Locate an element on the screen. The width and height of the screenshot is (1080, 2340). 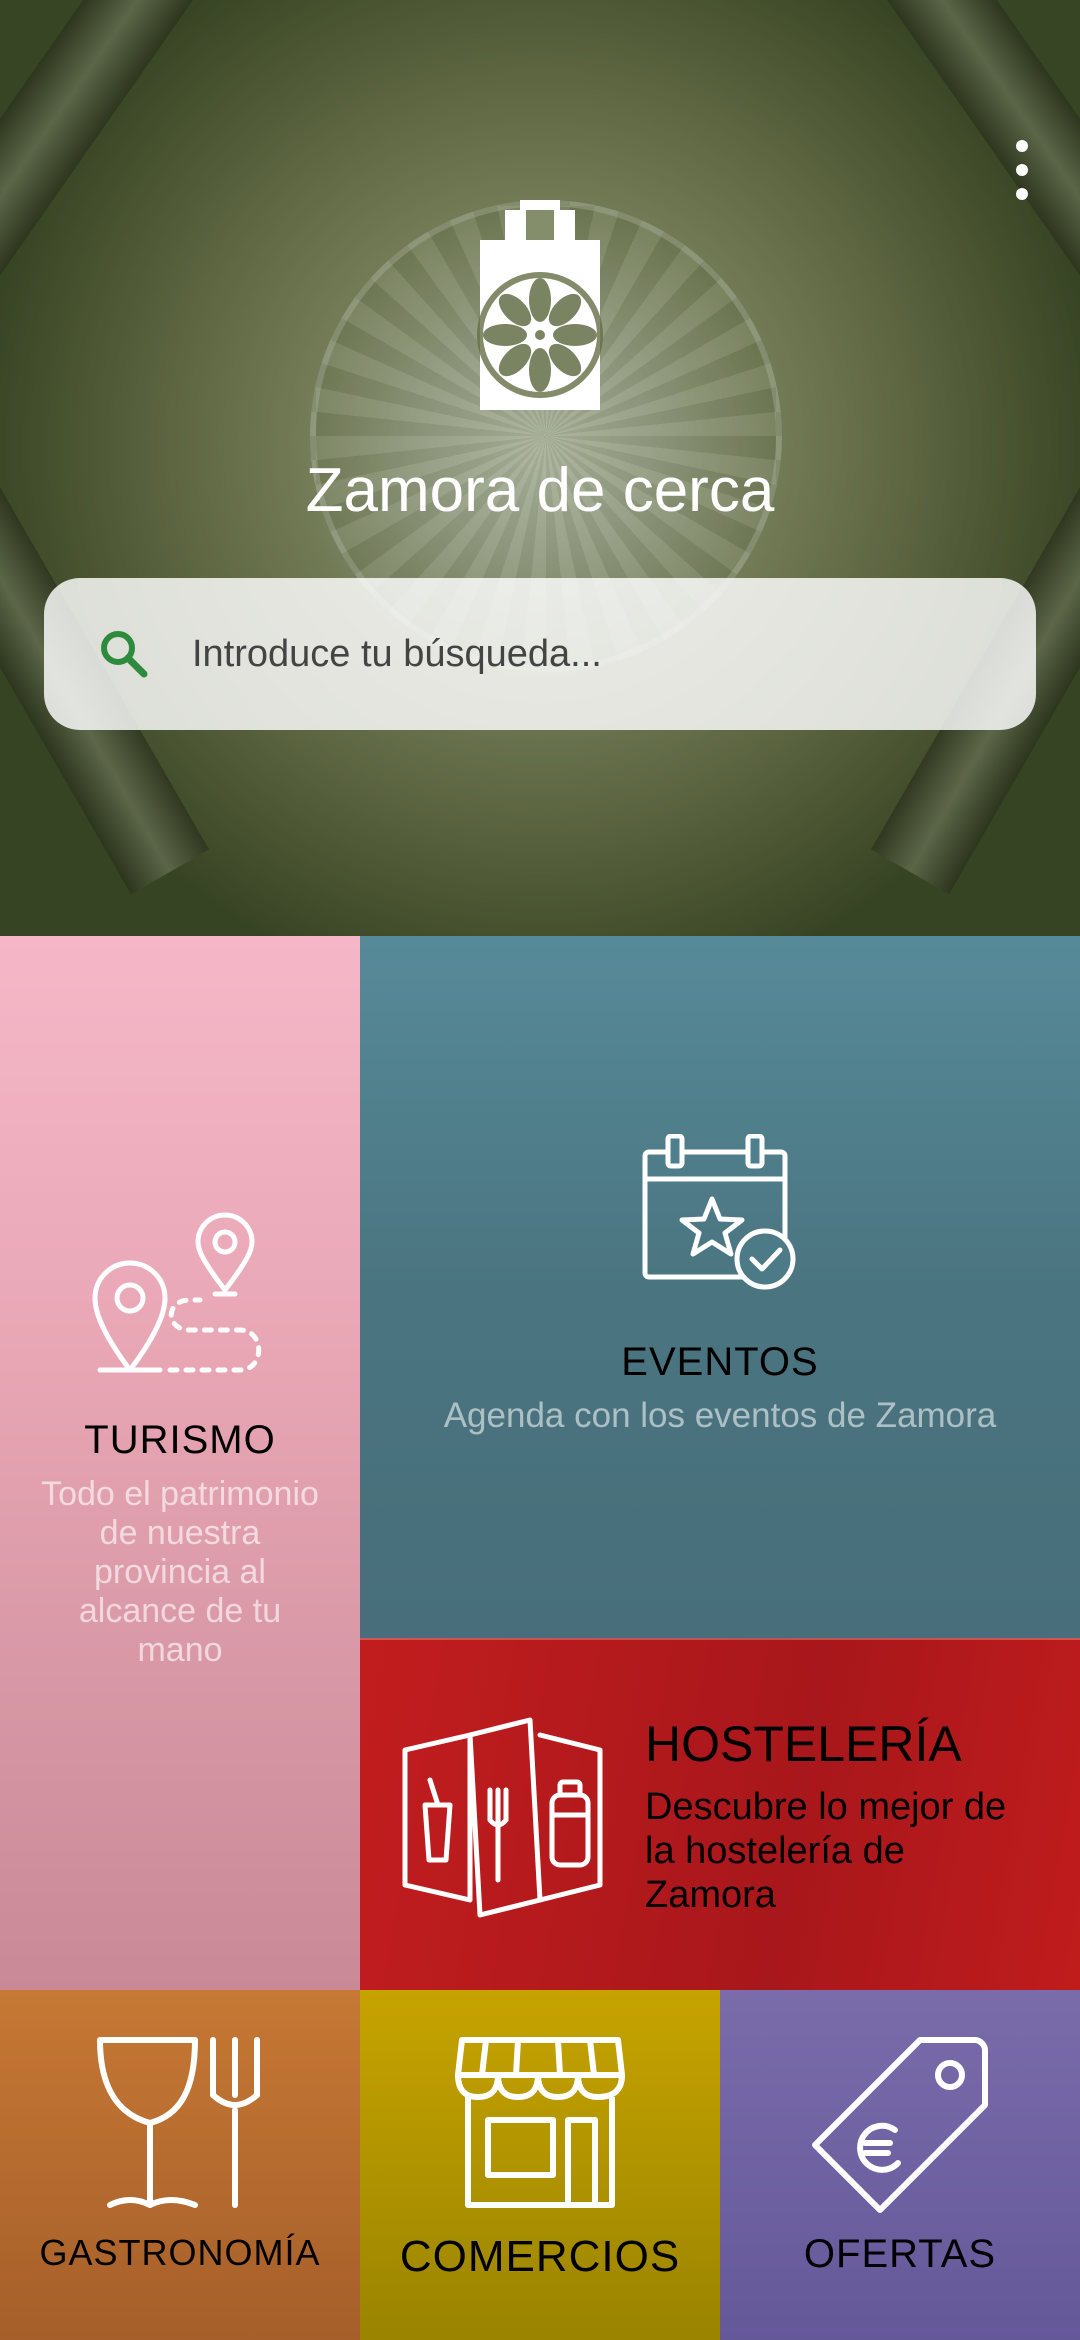
app-title: Zamora de cerca is located at coordinates (540, 490).